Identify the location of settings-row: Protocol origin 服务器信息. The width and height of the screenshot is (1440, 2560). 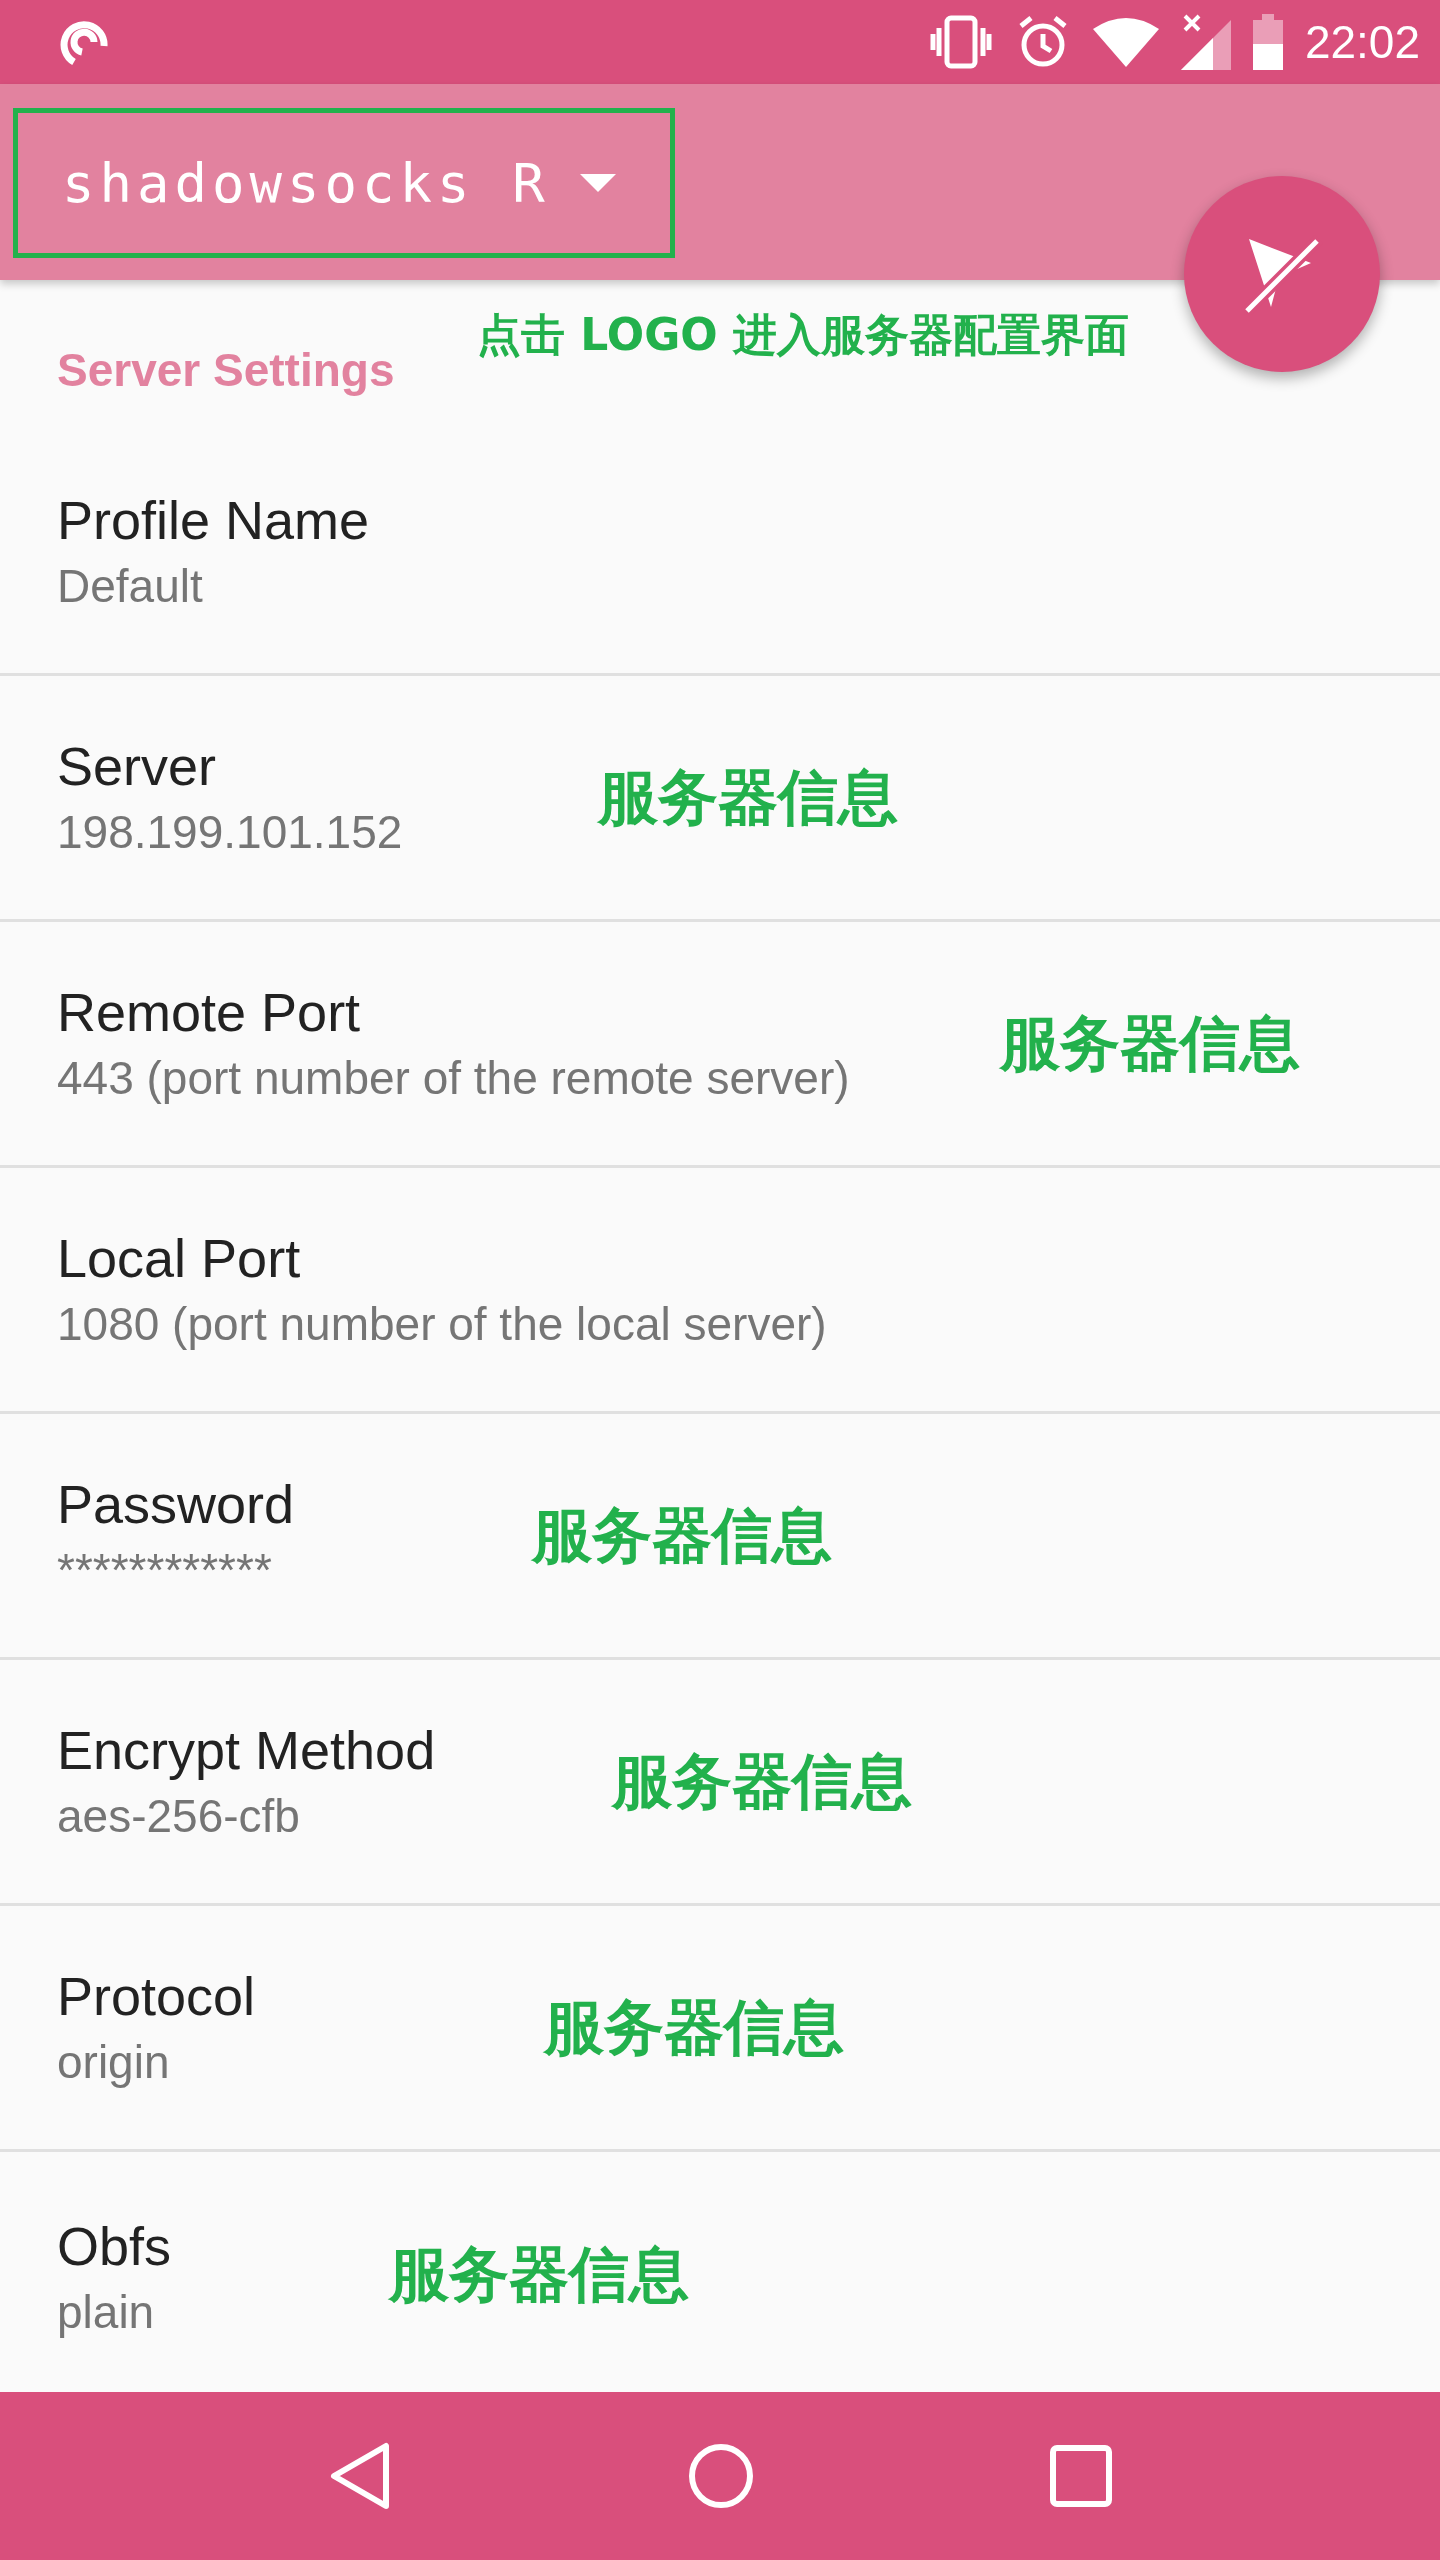
(720, 2029).